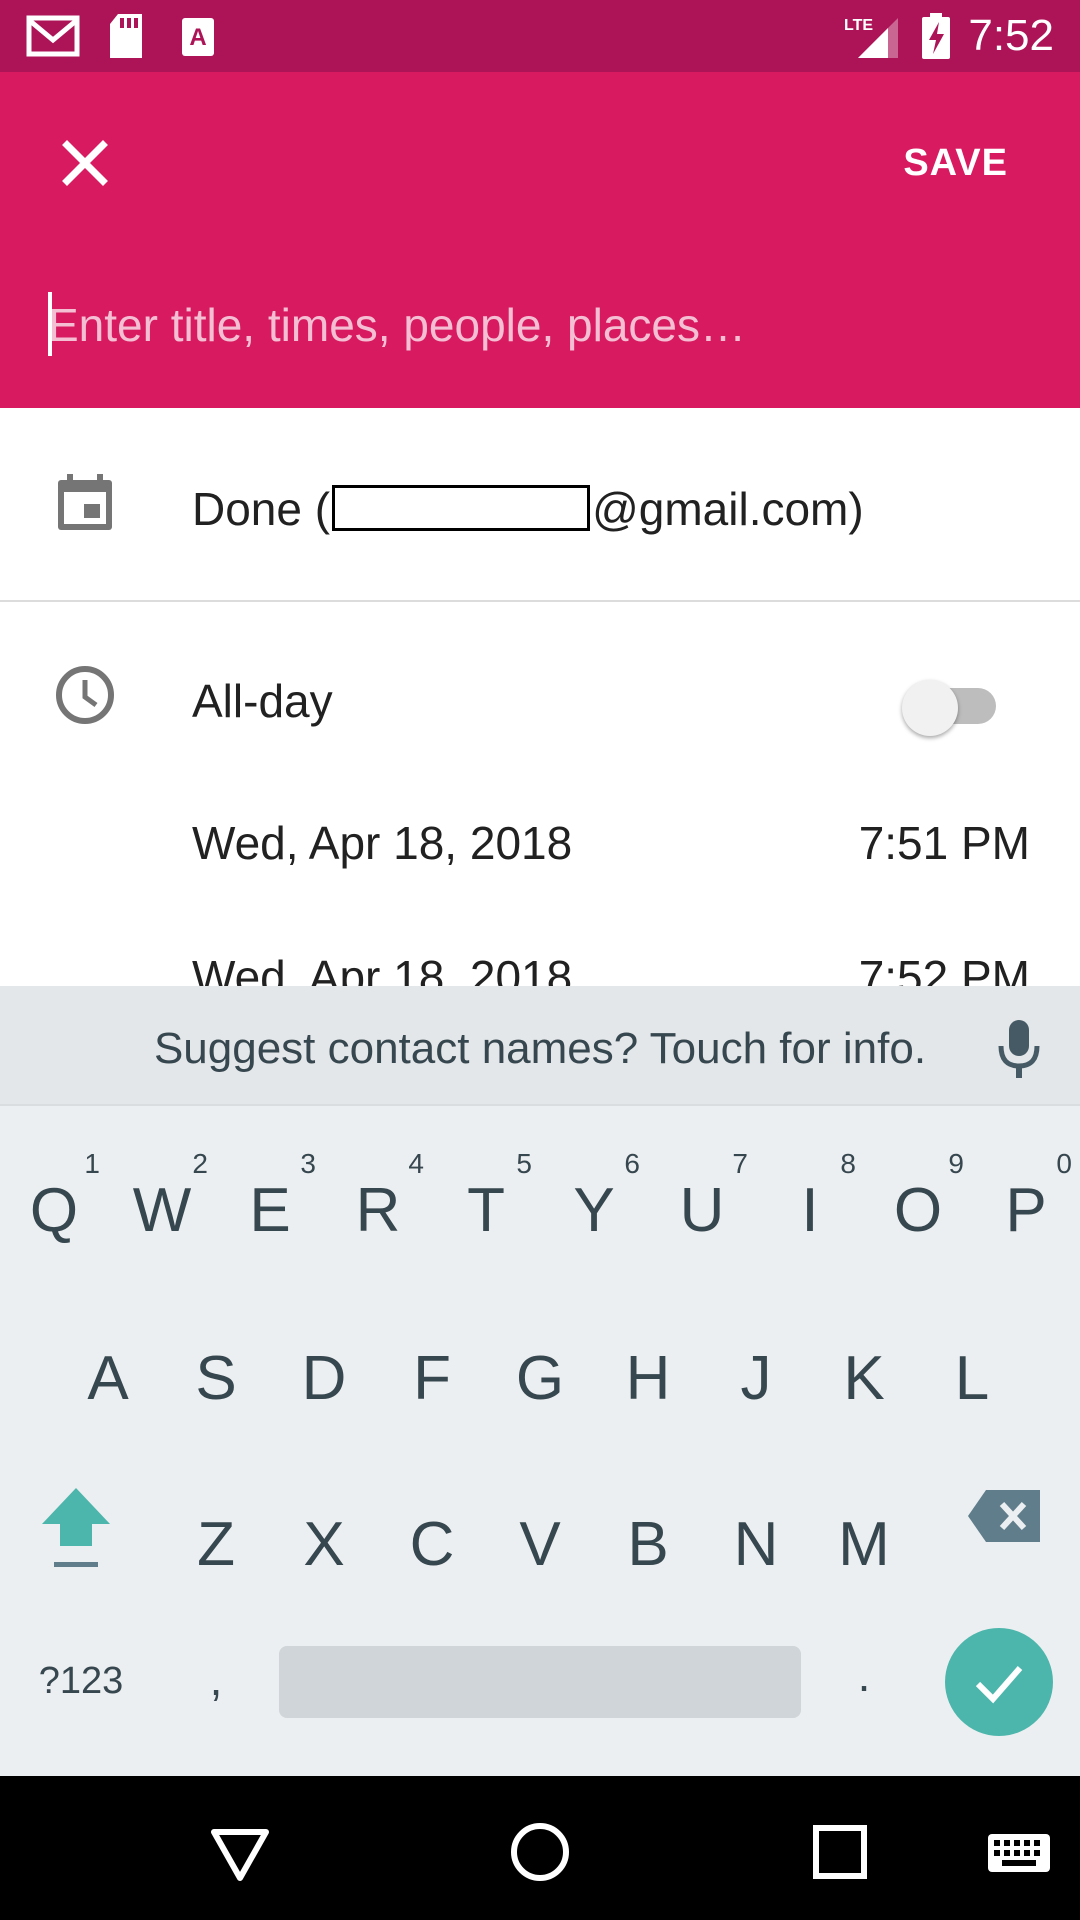  What do you see at coordinates (416, 1163) in the screenshot?
I see `key-number-hint: 4` at bounding box center [416, 1163].